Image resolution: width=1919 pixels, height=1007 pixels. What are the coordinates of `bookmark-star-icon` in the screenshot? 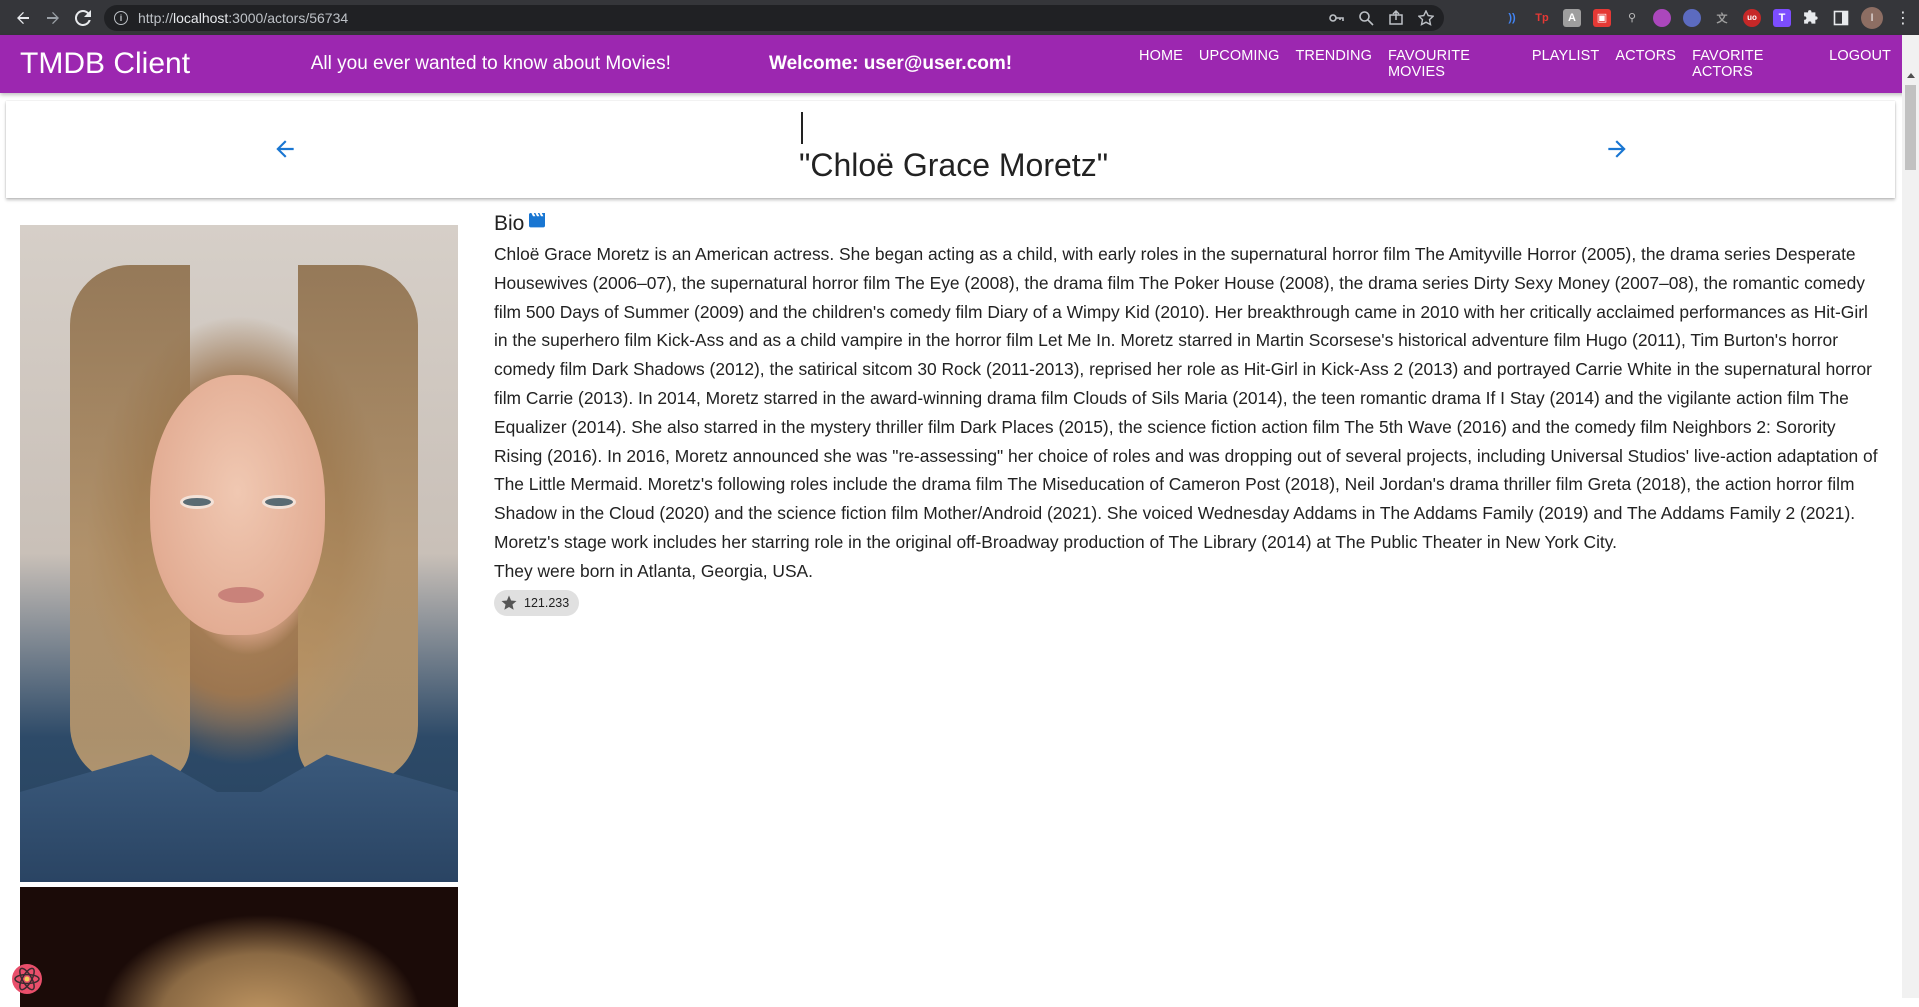 It's located at (1426, 17).